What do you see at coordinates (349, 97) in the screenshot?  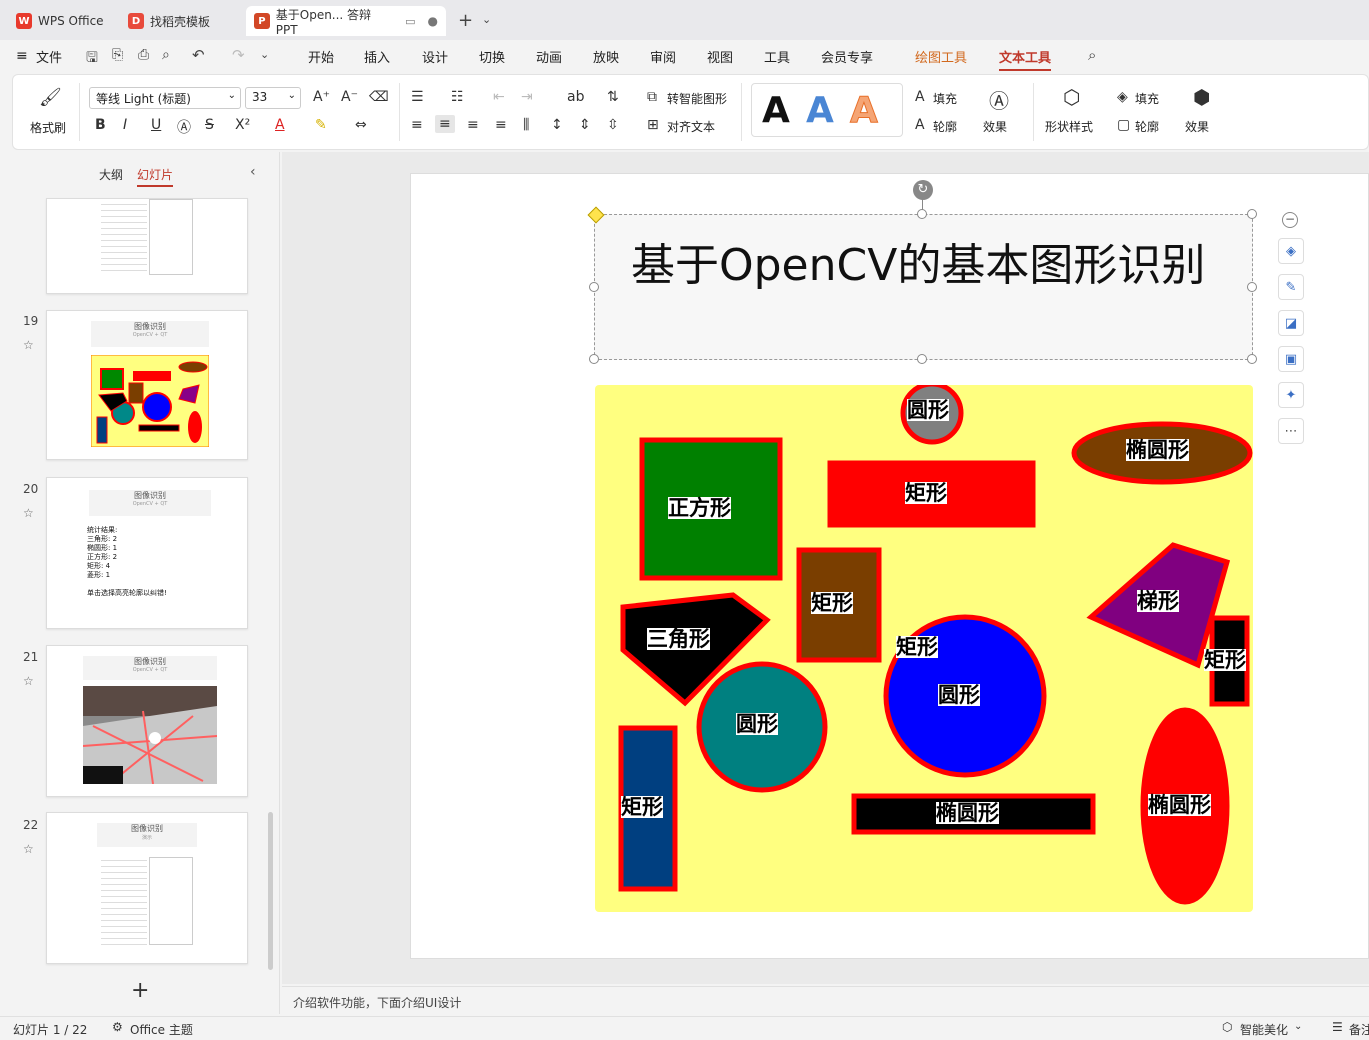 I see `decrease-font-icon: A⁻` at bounding box center [349, 97].